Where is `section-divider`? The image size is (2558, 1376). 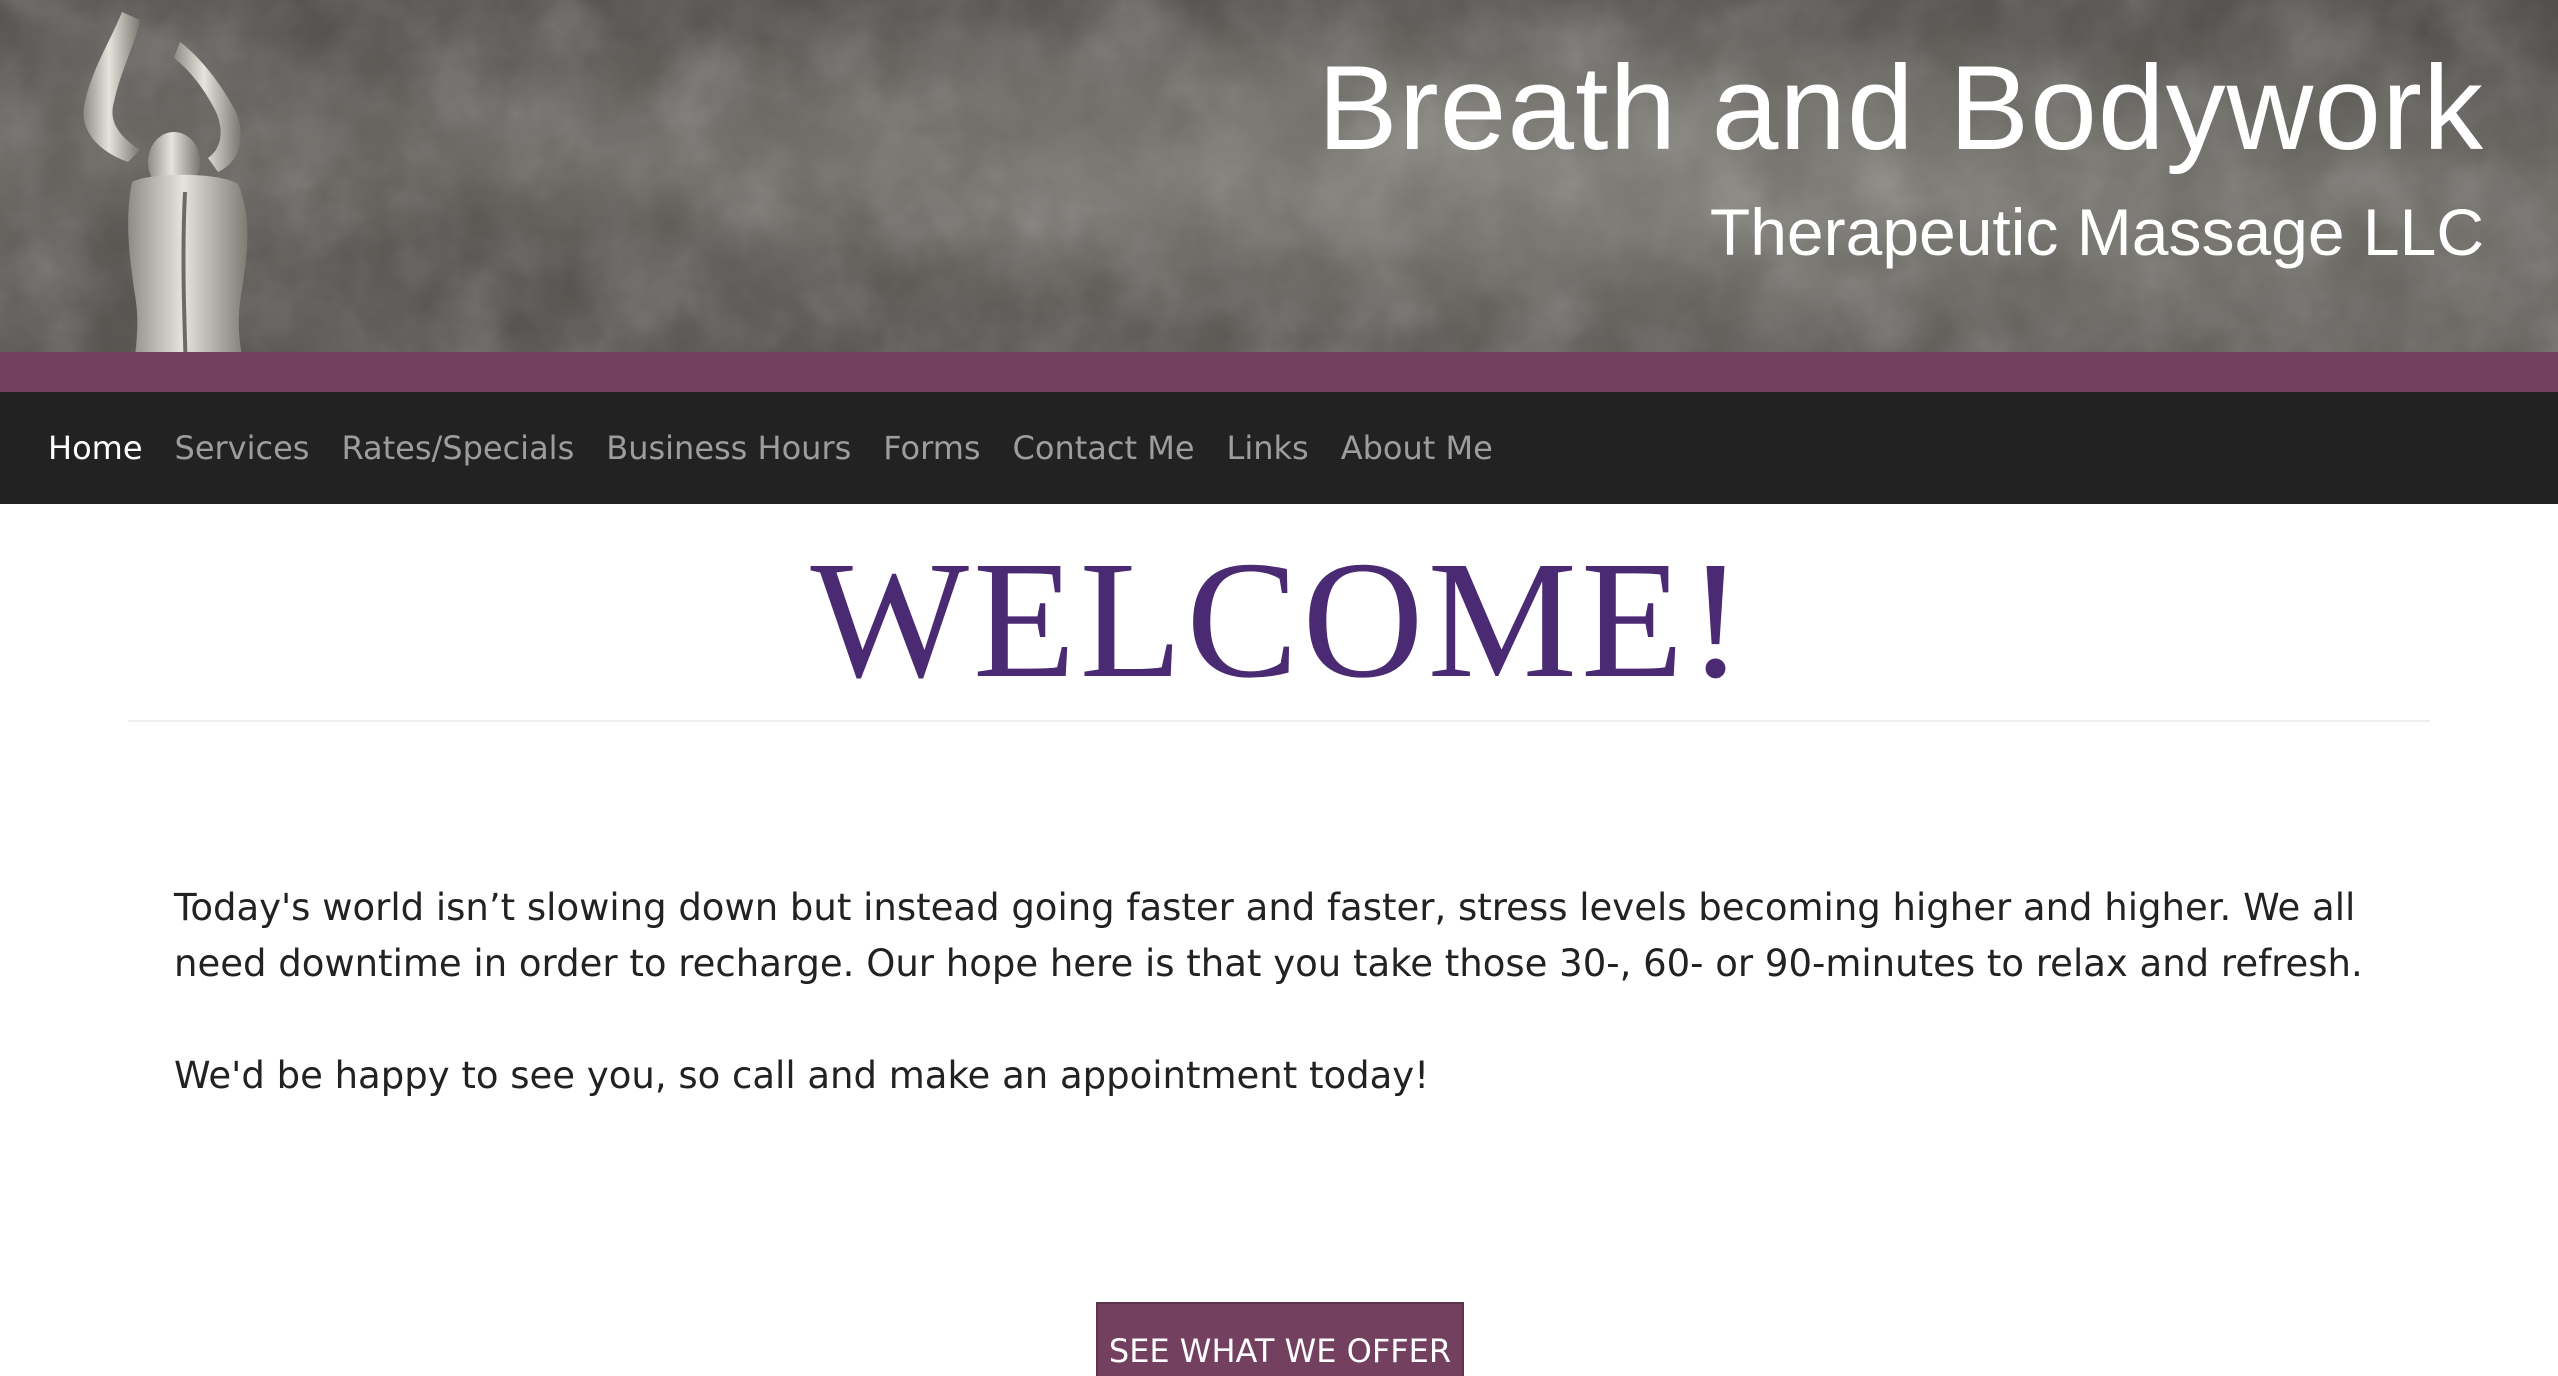
section-divider is located at coordinates (1279, 721).